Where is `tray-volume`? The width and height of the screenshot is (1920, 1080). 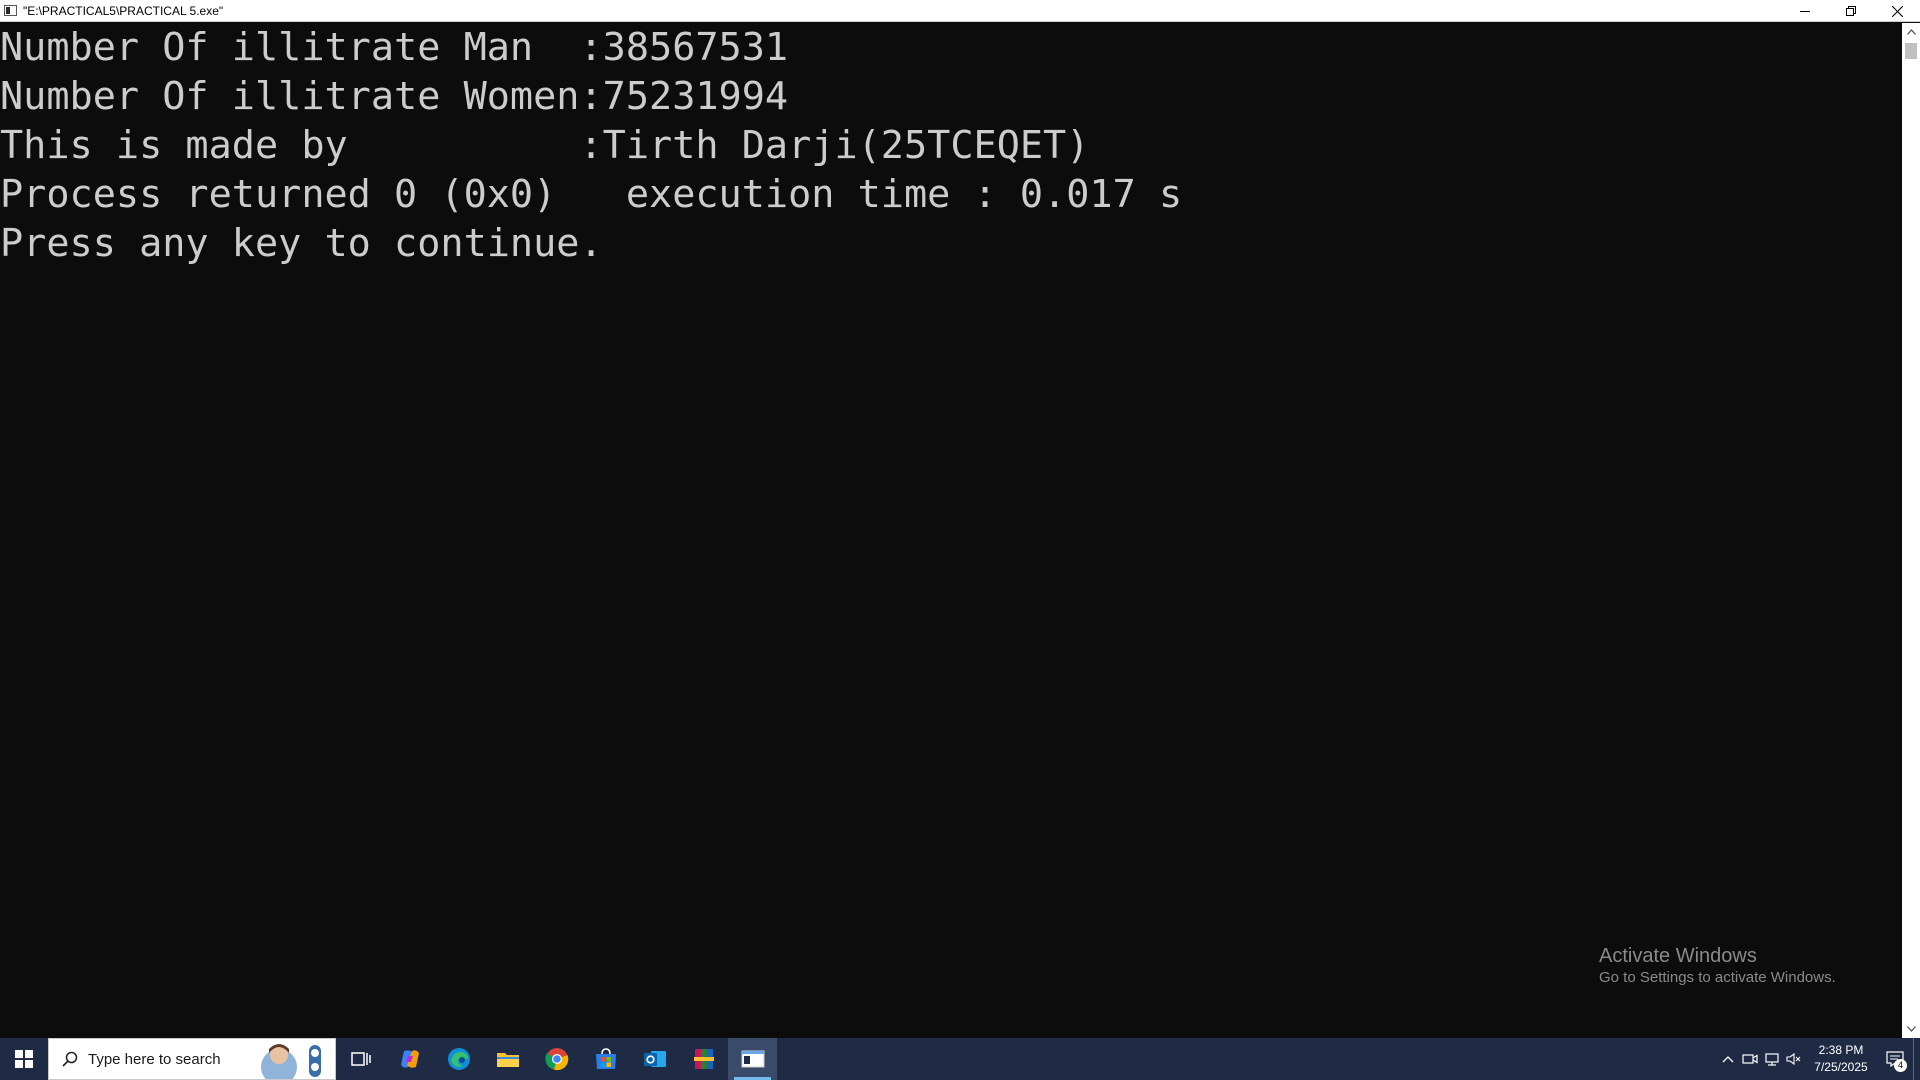
tray-volume is located at coordinates (1794, 1059).